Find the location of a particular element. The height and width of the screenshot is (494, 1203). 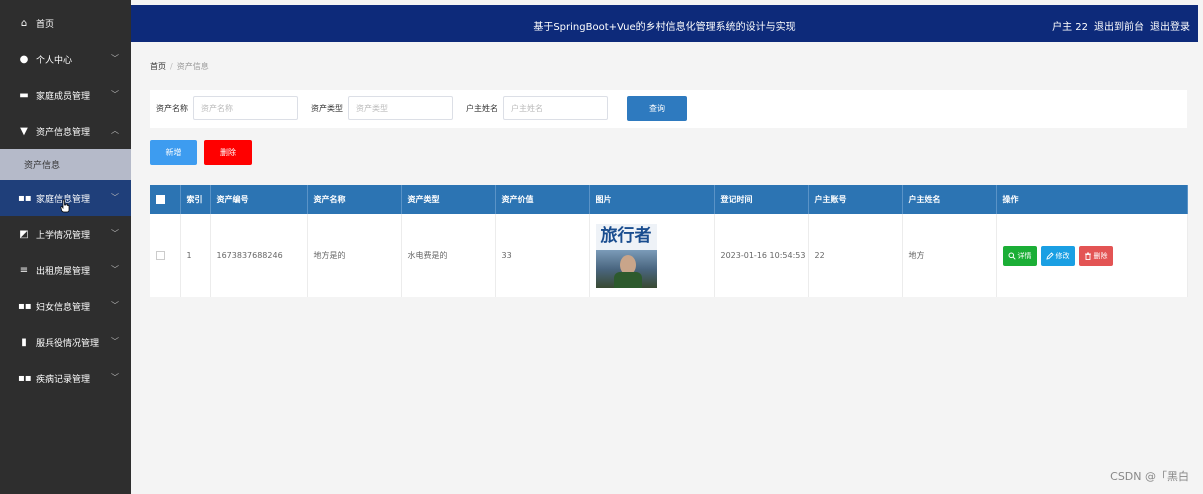

system-title: 基于SpringBoot+Vue的乡村信息化管理系统的设计与实现 is located at coordinates (664, 27).